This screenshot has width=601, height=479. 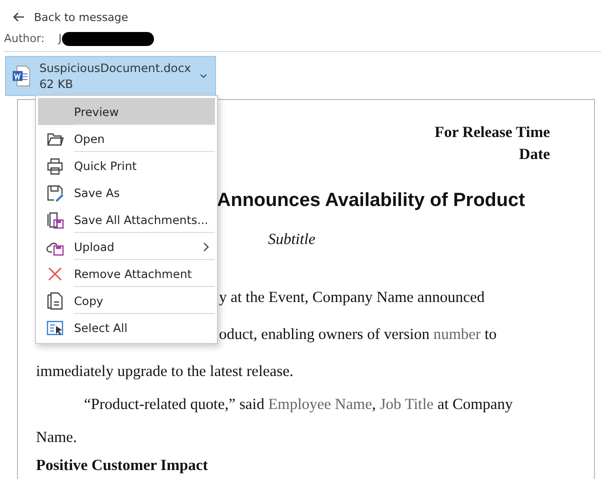 I want to click on printer-icon, so click(x=55, y=165).